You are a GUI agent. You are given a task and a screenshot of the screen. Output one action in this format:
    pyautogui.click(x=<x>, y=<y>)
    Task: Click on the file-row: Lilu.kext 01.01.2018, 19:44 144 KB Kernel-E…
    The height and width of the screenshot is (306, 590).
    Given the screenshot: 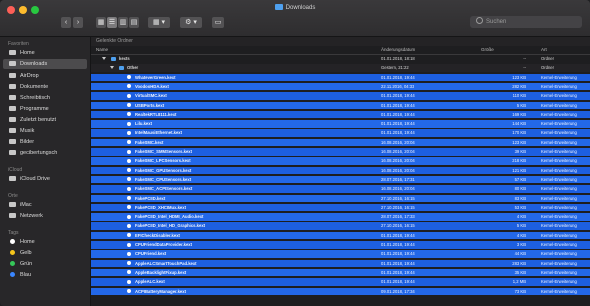 What is the action you would take?
    pyautogui.click(x=340, y=124)
    